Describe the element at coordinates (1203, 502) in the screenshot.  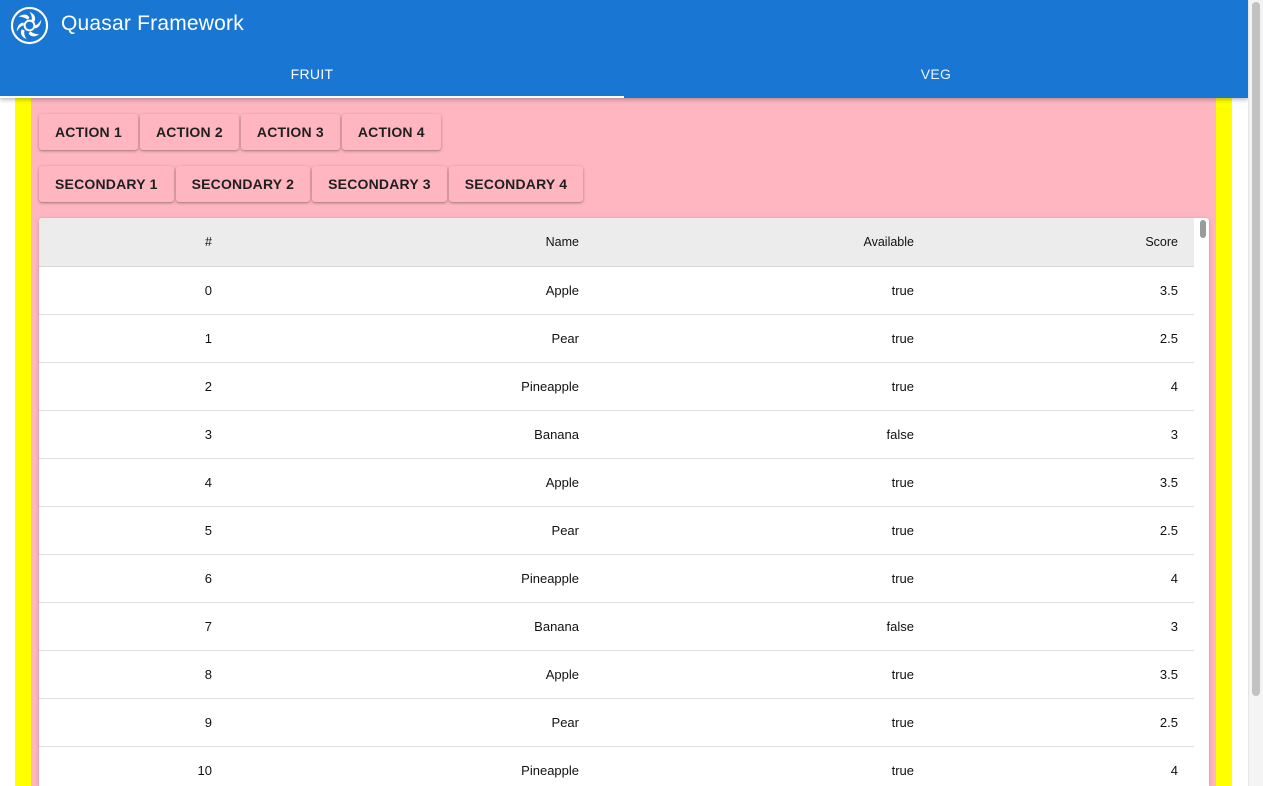
I see `table-scrollbar` at that location.